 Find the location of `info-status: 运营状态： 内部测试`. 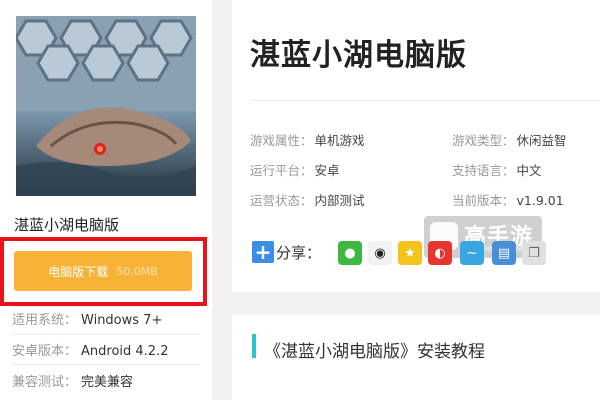

info-status: 运营状态： 内部测试 is located at coordinates (307, 199).